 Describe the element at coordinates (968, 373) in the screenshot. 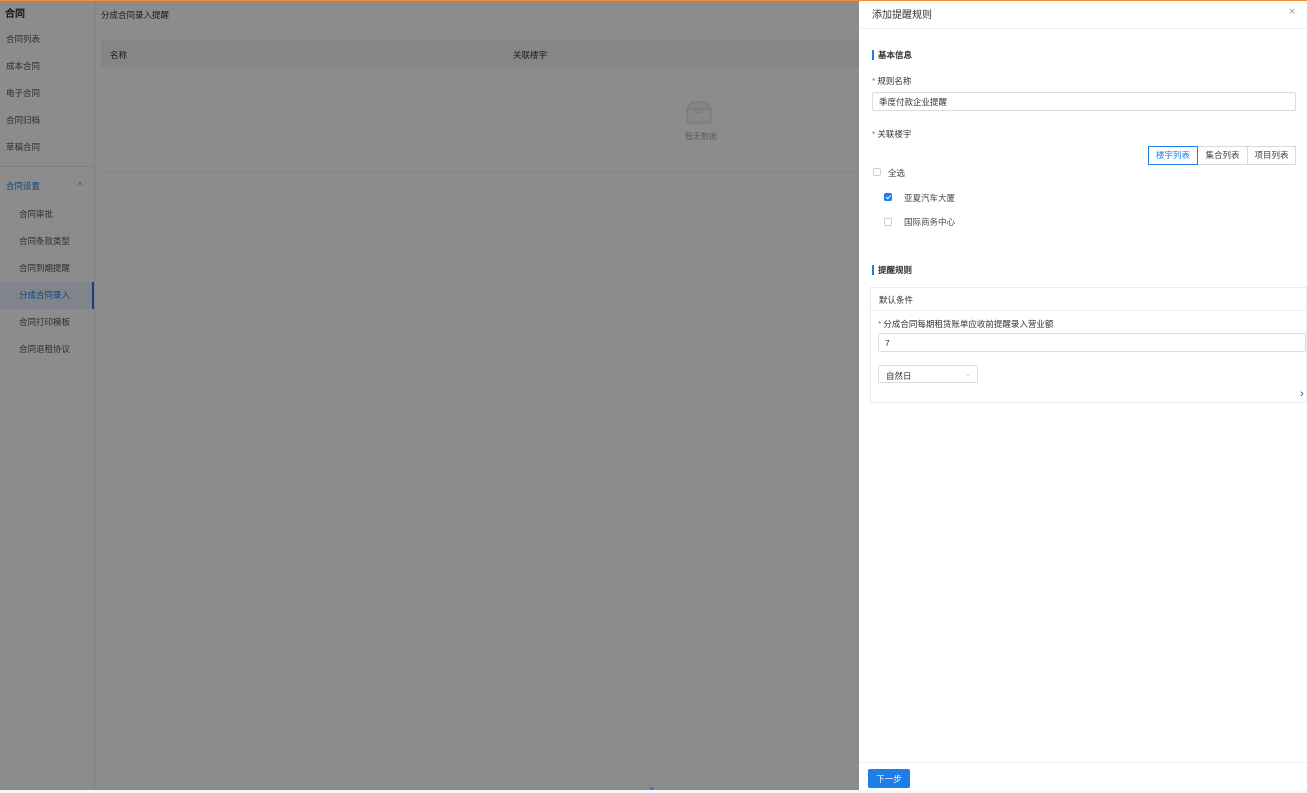

I see `chevron-down-icon: ⌵` at that location.